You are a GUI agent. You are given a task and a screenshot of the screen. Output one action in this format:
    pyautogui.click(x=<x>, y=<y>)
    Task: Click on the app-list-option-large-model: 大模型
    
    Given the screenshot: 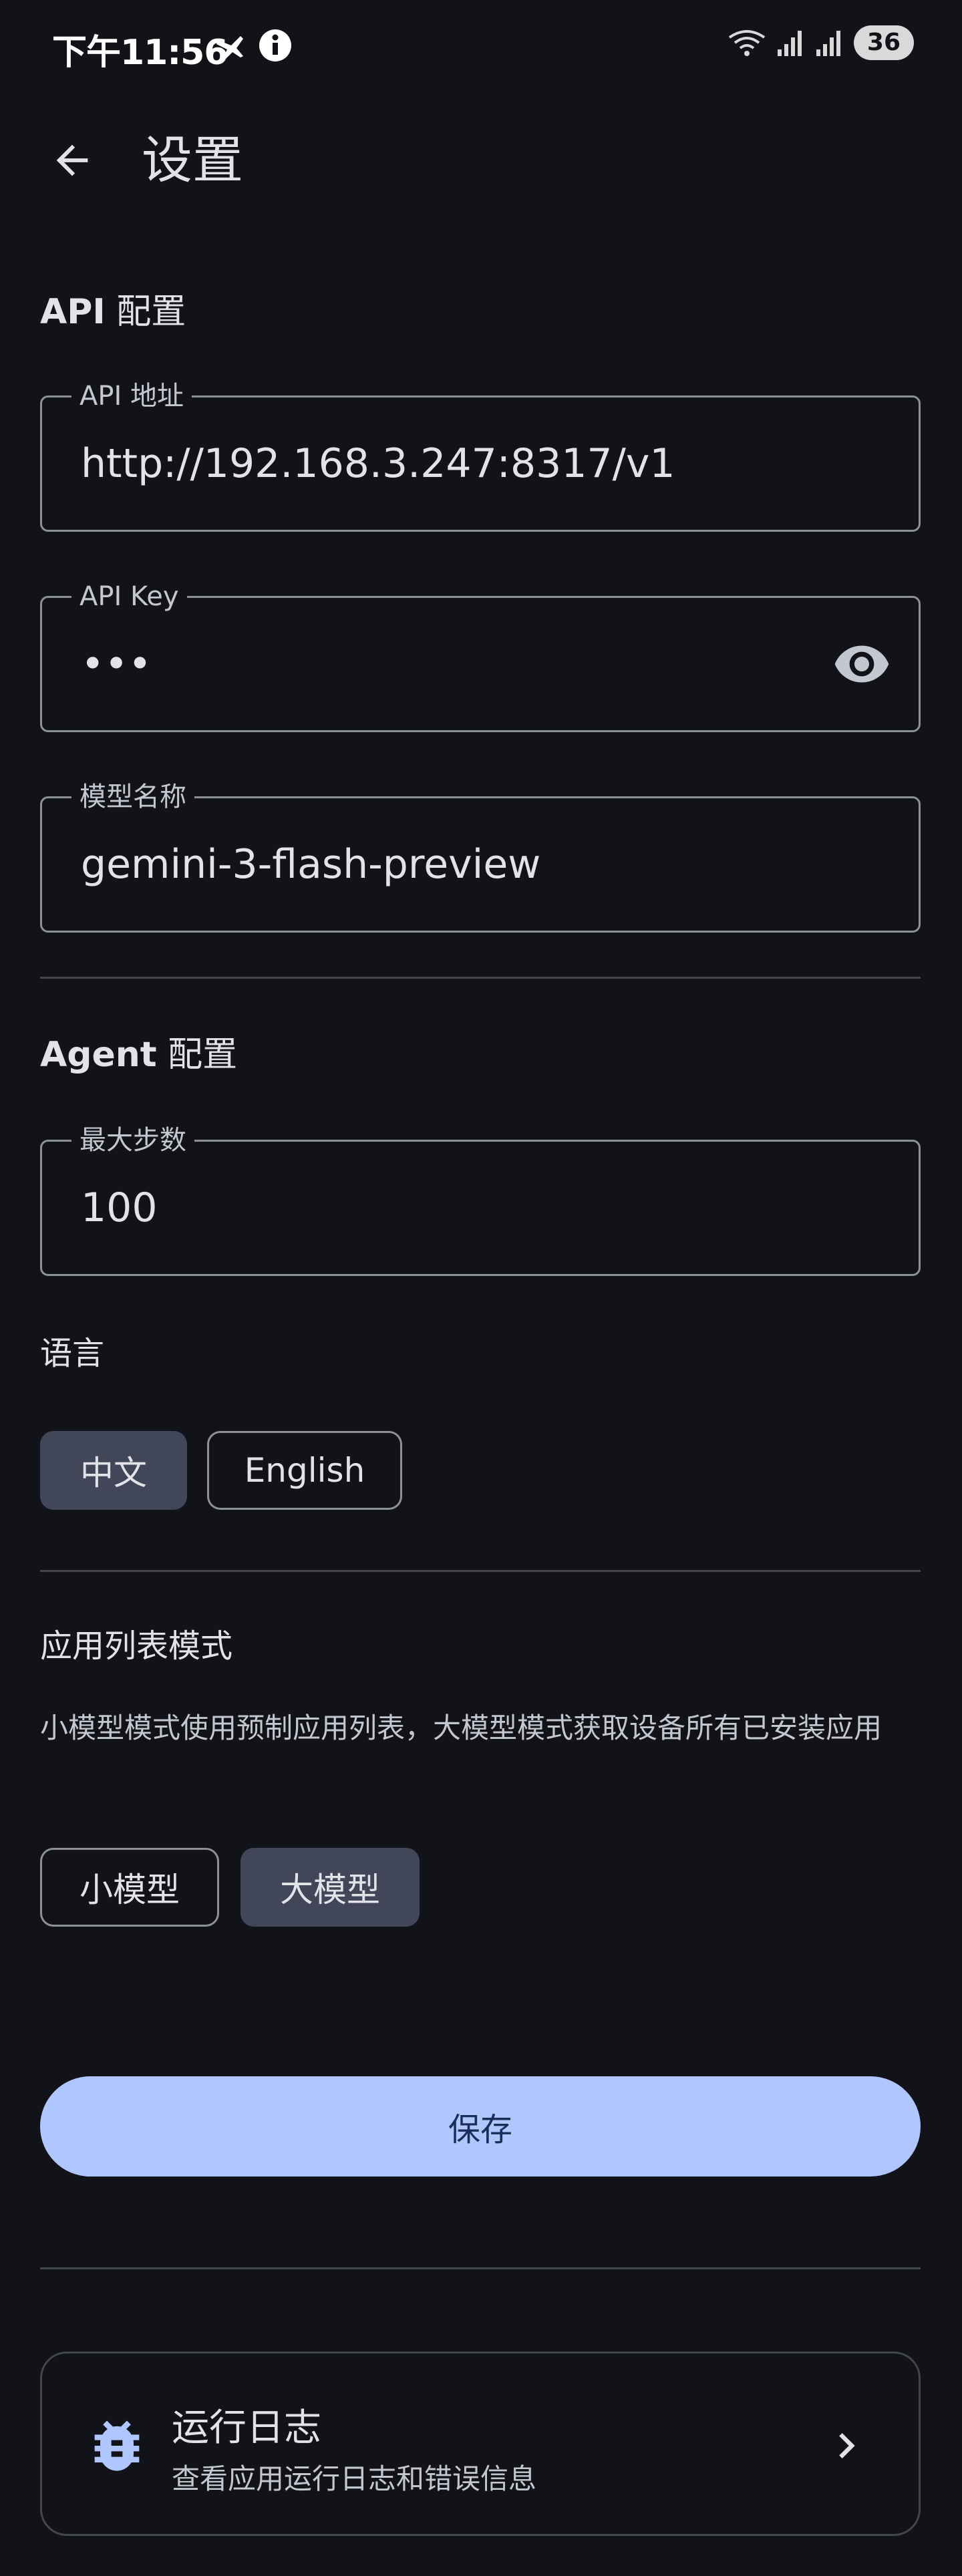 What is the action you would take?
    pyautogui.click(x=330, y=1887)
    